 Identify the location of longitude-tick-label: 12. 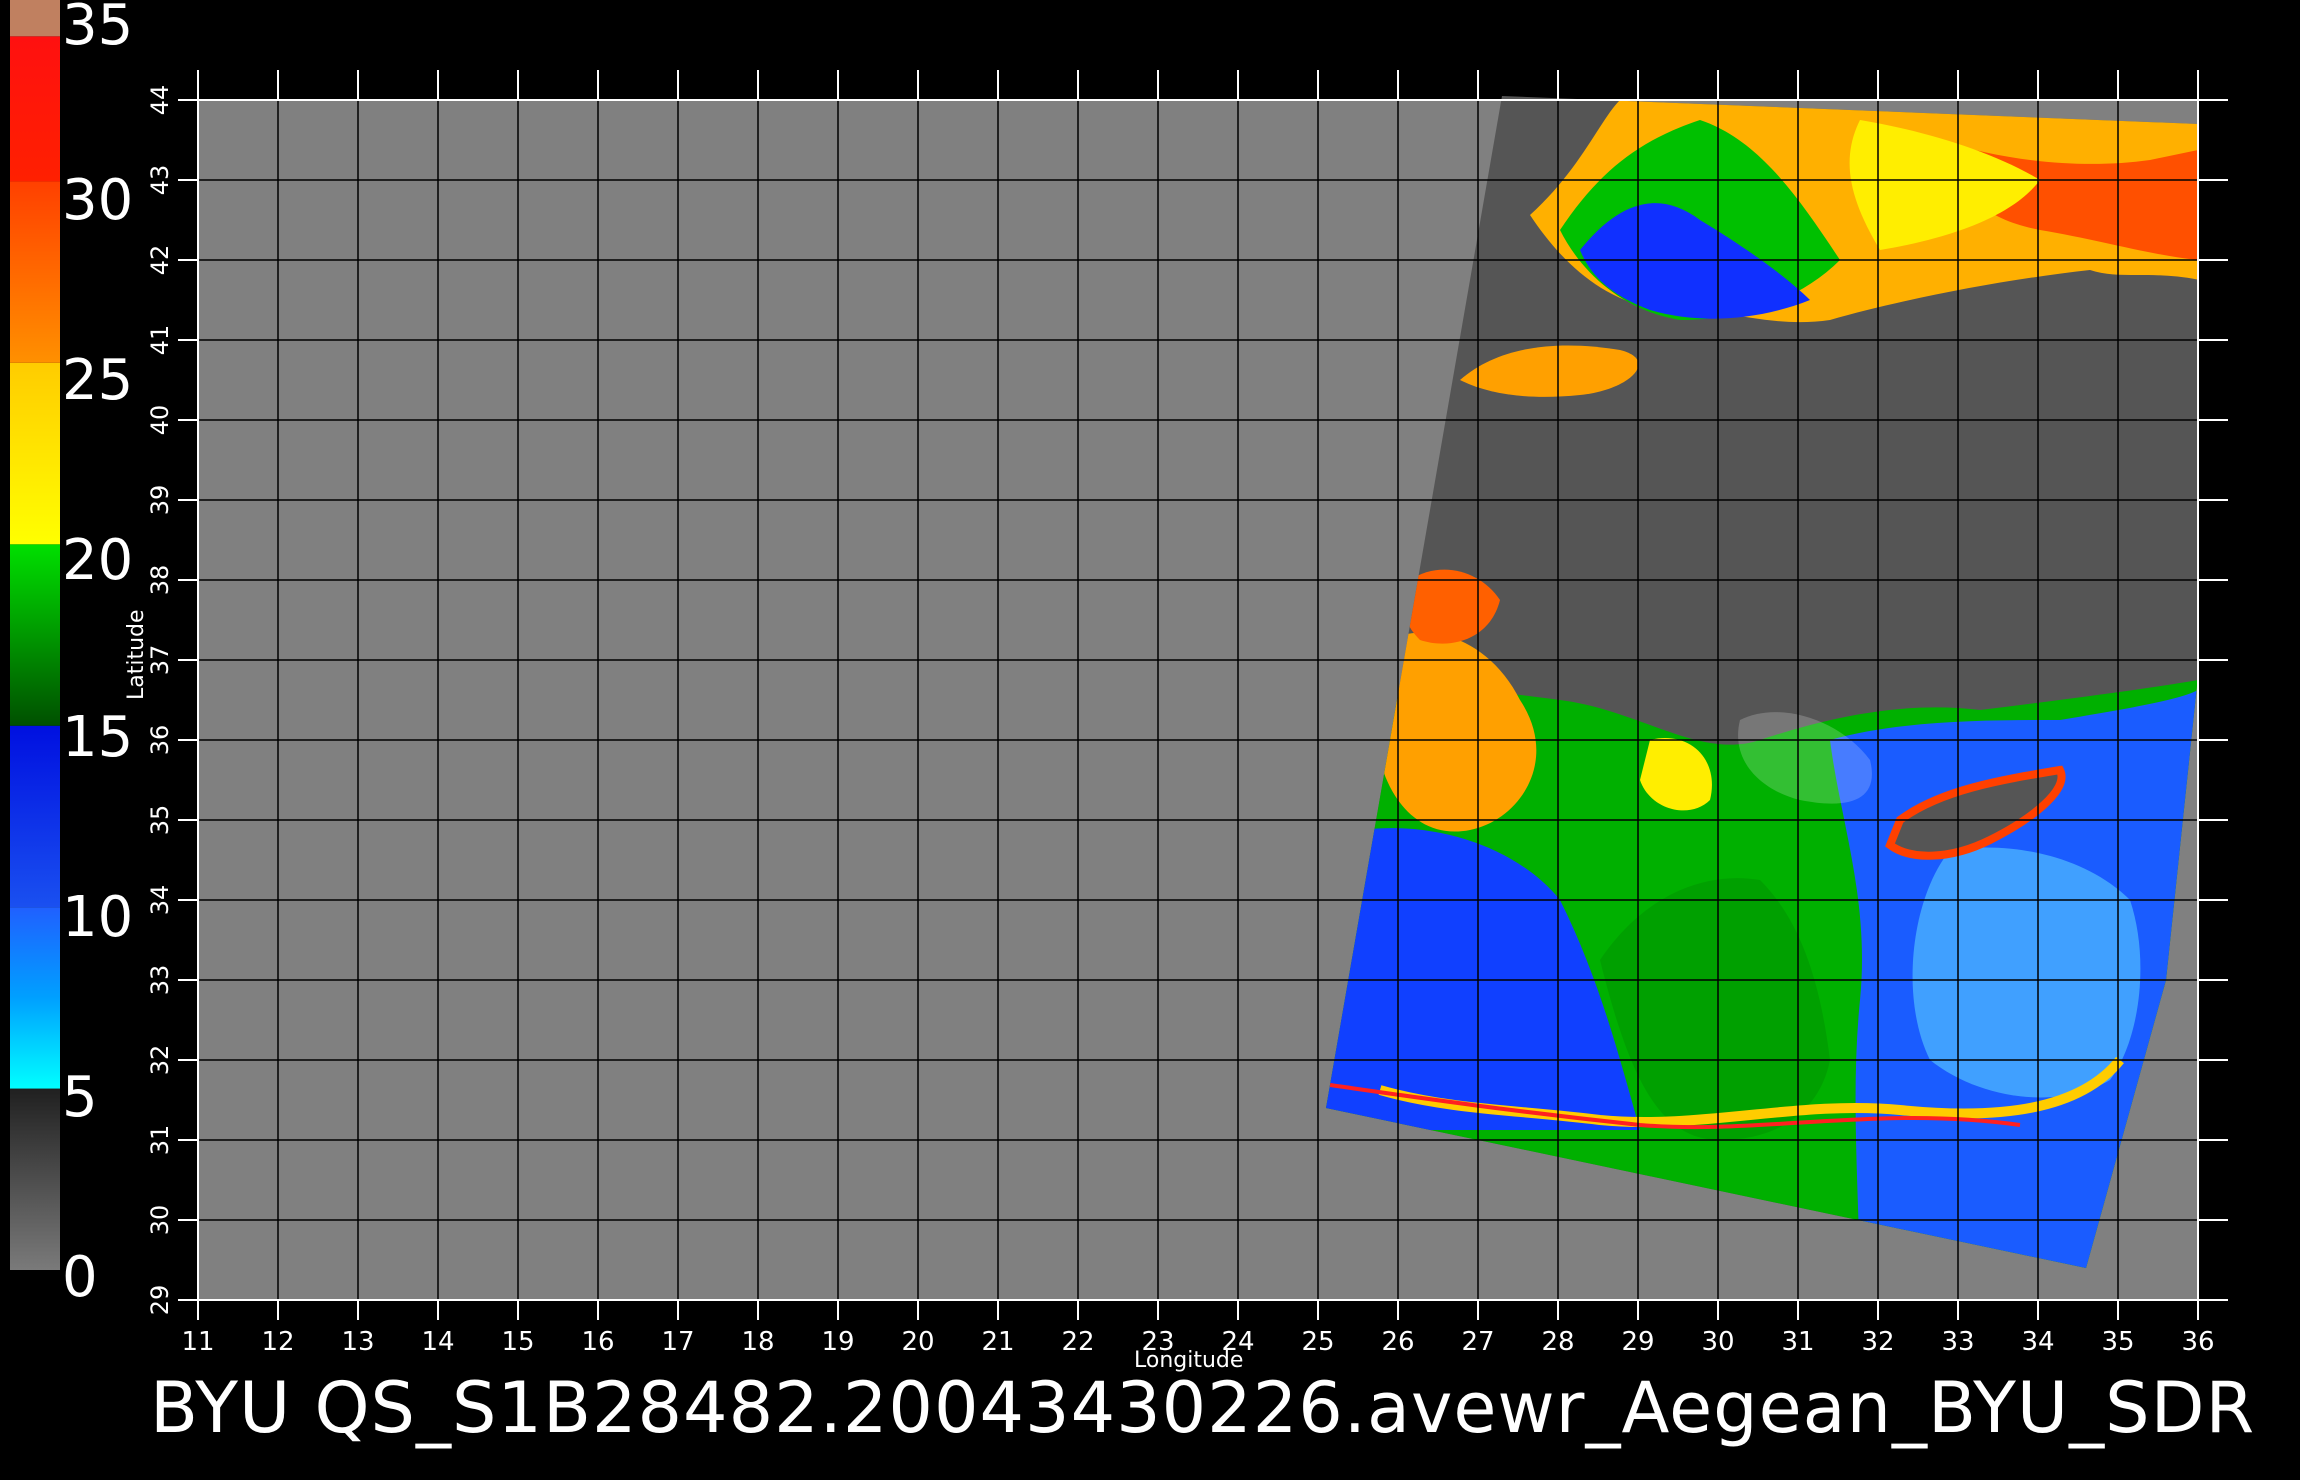
(277, 1342).